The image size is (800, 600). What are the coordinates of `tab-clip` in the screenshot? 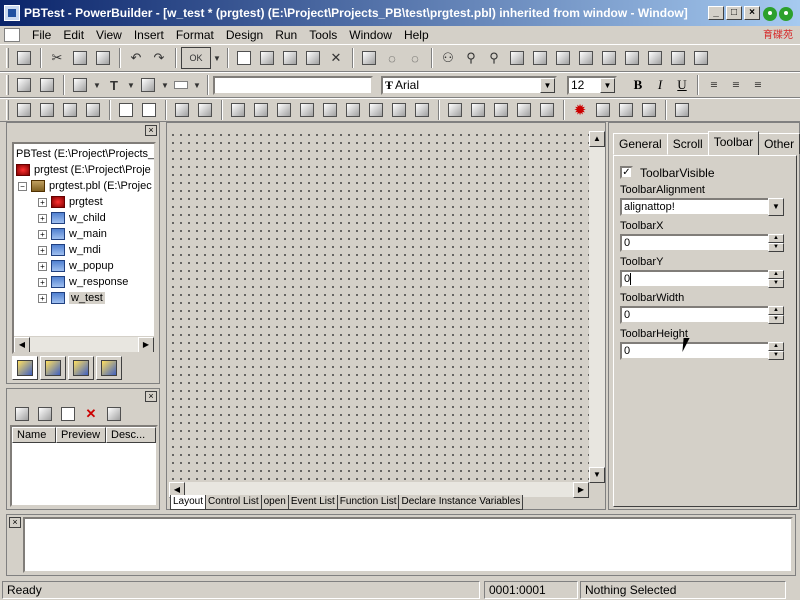 It's located at (53, 368).